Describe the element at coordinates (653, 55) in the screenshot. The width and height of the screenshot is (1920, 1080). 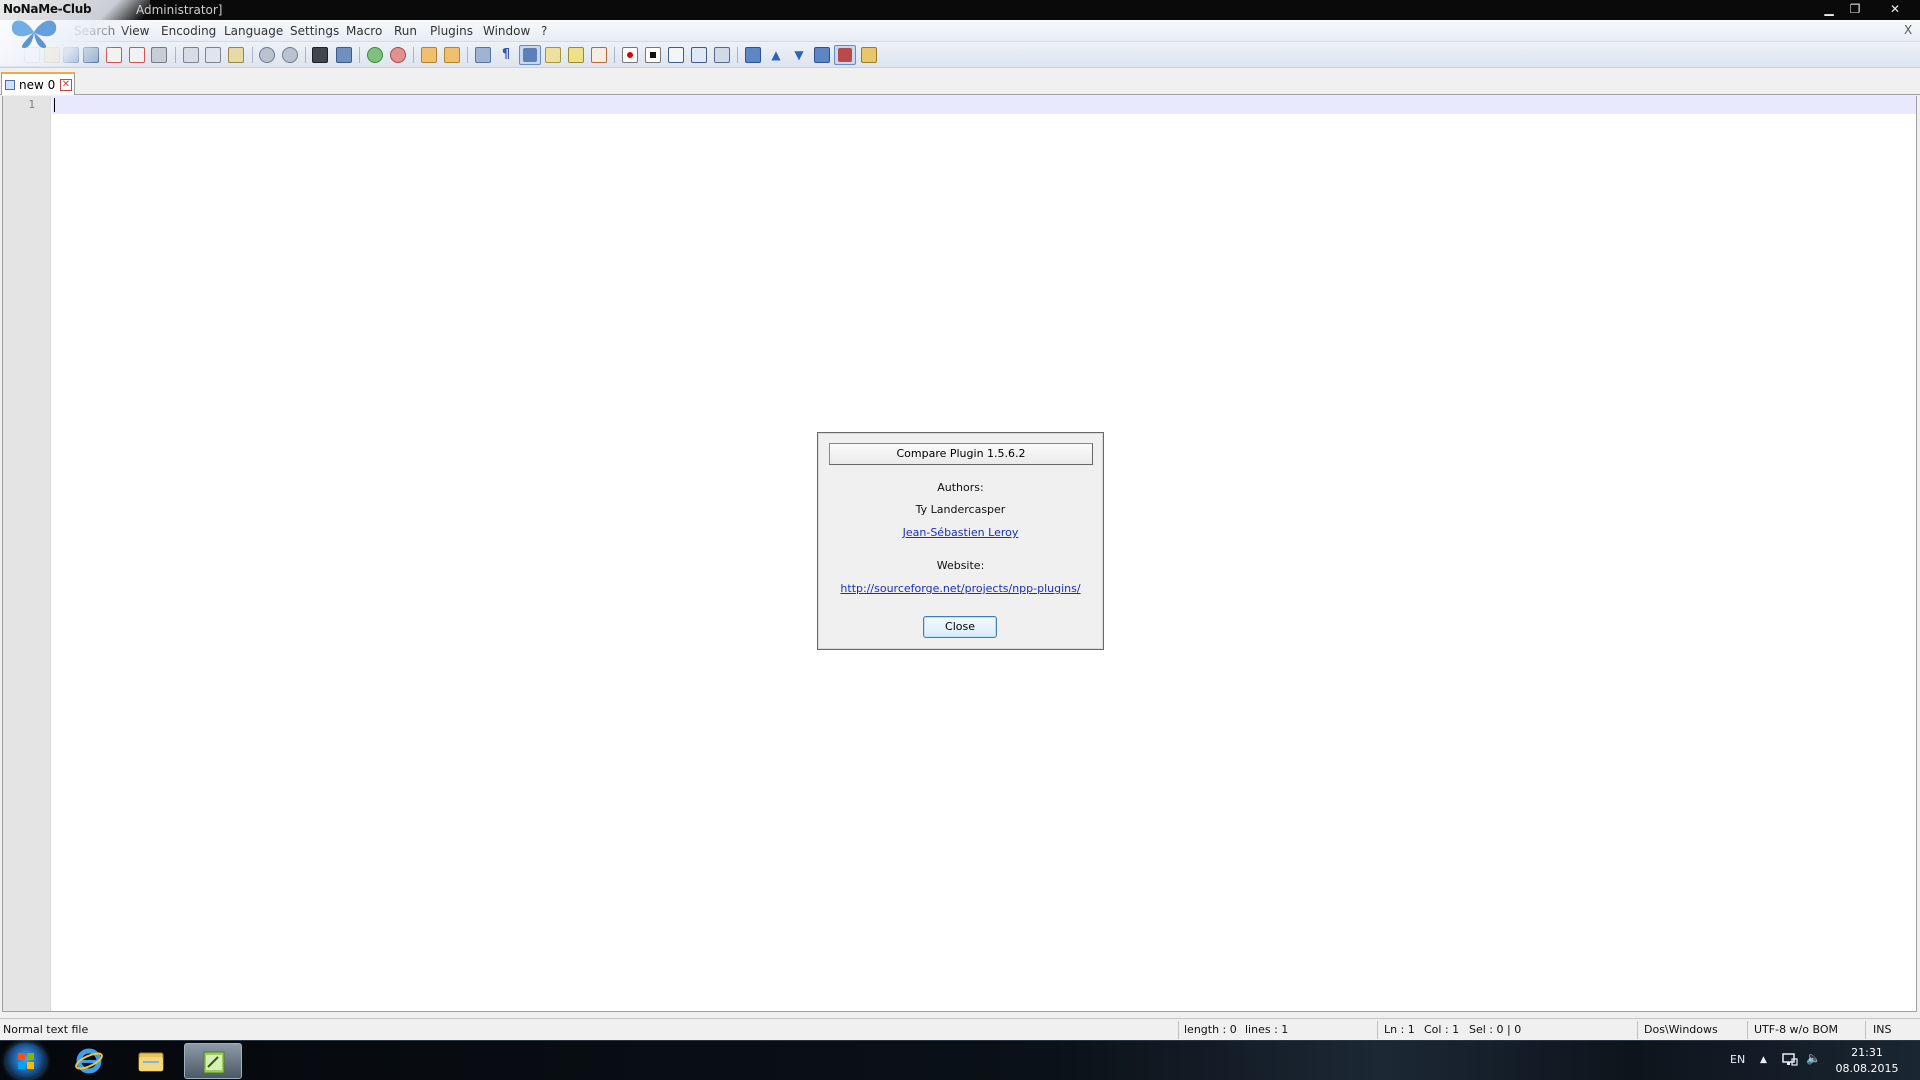
I see `stop-record-icon` at that location.